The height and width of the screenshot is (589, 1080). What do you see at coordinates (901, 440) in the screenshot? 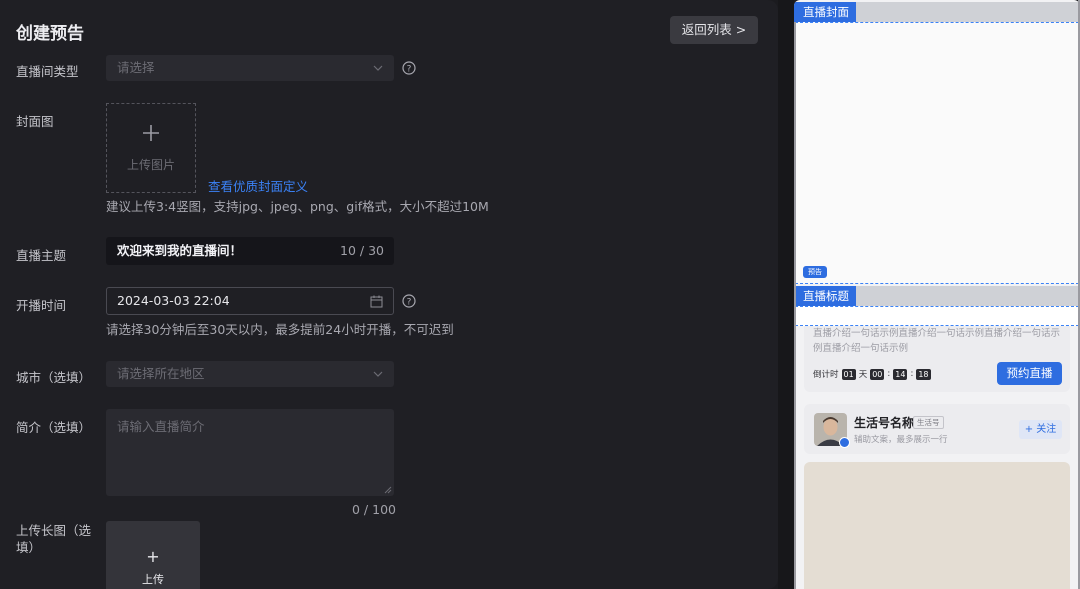
I see `account-subtext: 辅助文案，最多展示一行` at bounding box center [901, 440].